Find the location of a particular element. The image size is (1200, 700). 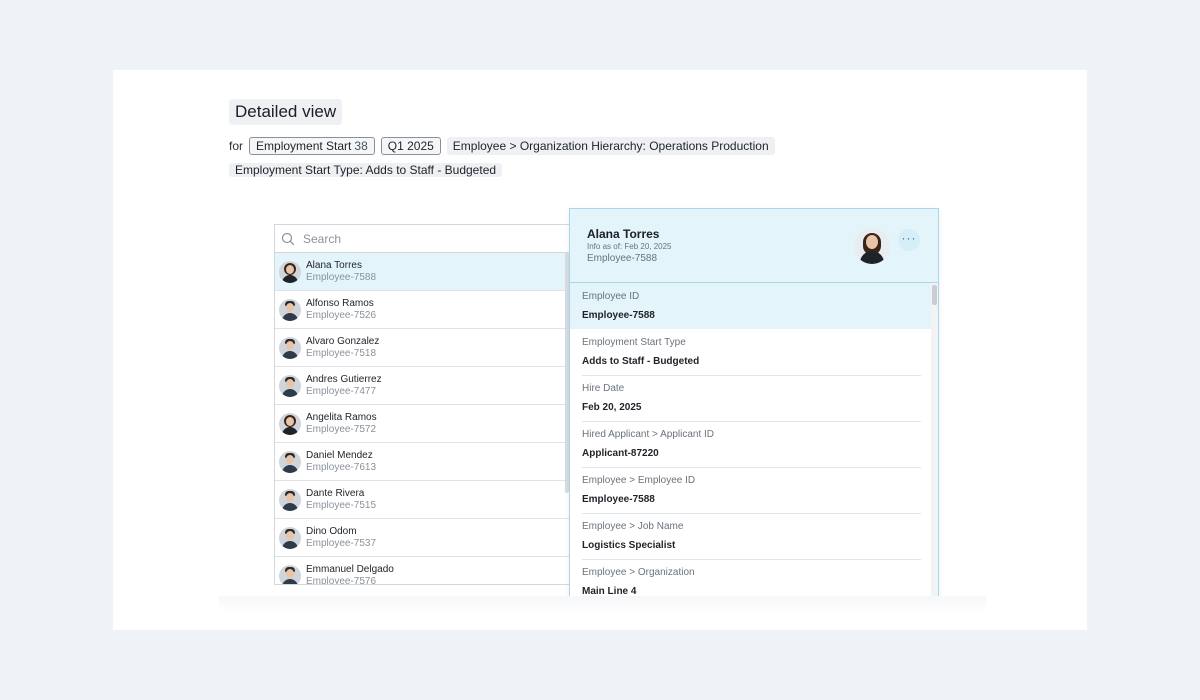

list-item: Daniel Mendez Employee-7613 is located at coordinates (423, 462).